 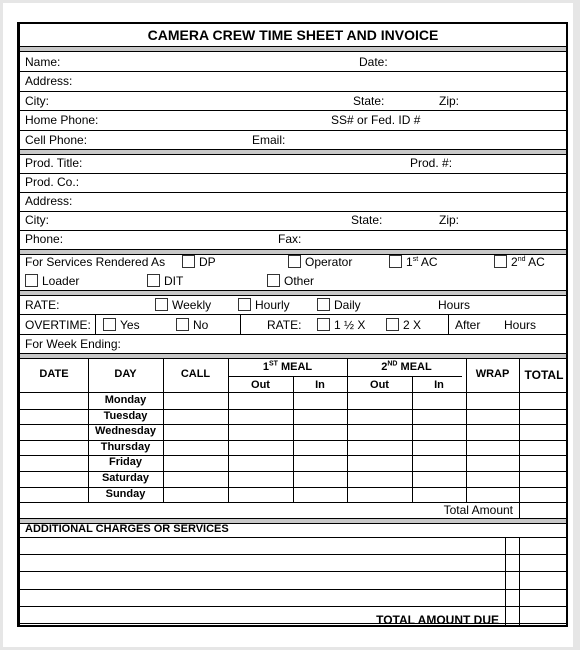 What do you see at coordinates (519, 262) in the screenshot?
I see `service-2nd-ac: 2nd AC` at bounding box center [519, 262].